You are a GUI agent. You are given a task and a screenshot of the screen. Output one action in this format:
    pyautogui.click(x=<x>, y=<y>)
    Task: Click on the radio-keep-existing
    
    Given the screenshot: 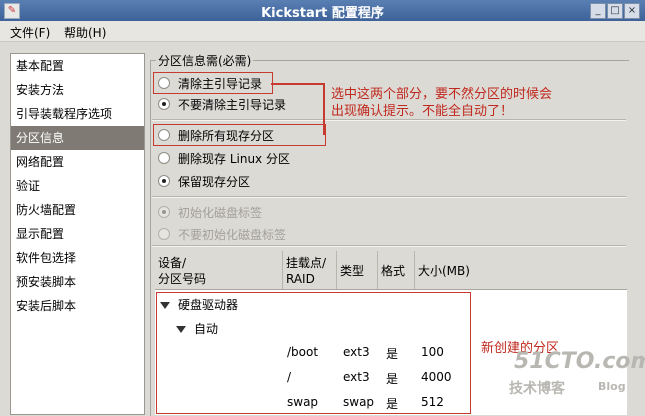 What is the action you would take?
    pyautogui.click(x=164, y=181)
    